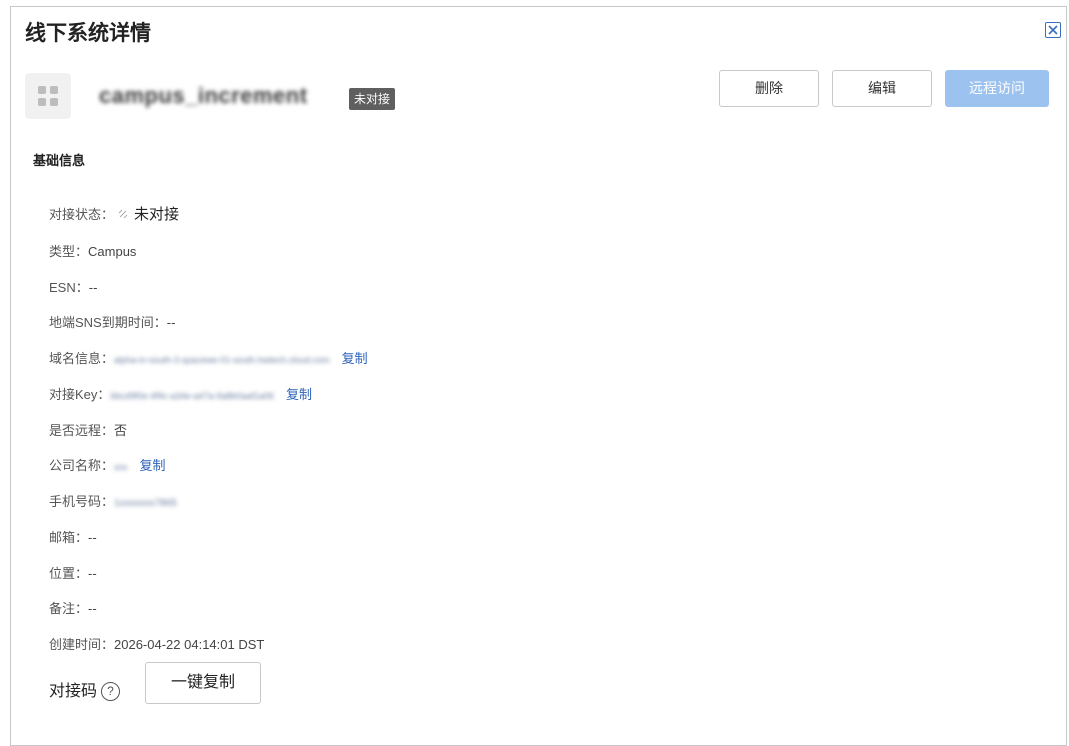  I want to click on field-label: 手机号码：, so click(82, 501).